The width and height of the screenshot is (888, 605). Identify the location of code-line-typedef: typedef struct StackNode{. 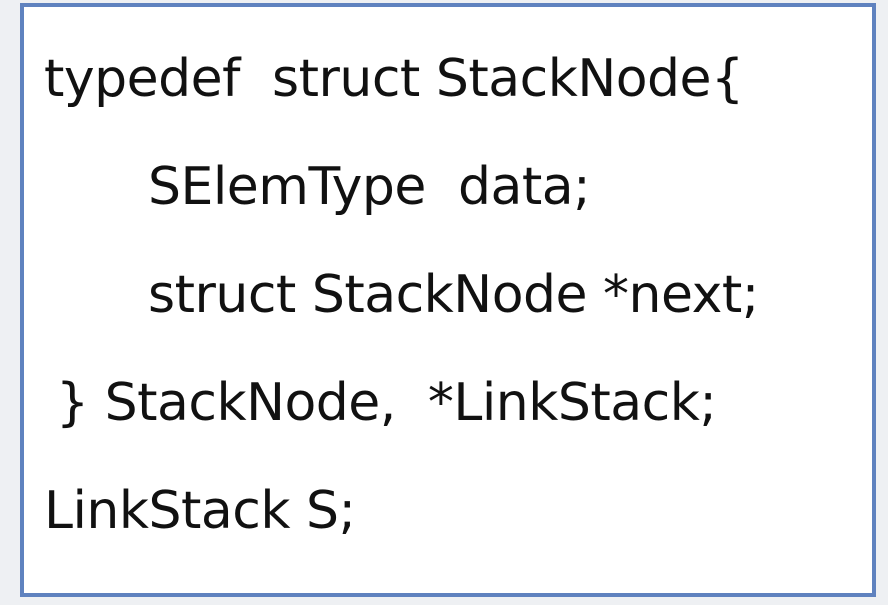
(394, 79).